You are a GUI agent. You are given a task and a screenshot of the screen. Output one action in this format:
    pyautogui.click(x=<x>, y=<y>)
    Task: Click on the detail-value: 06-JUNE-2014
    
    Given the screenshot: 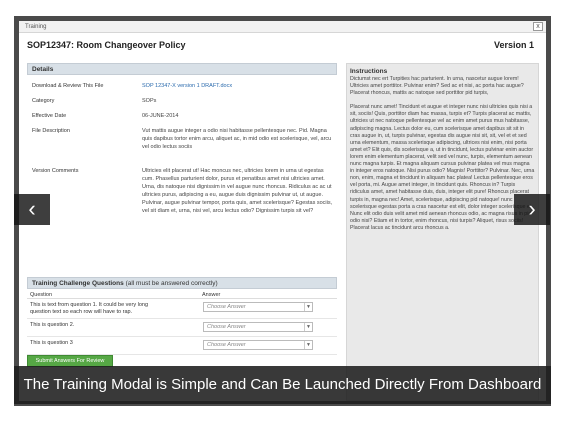 What is the action you would take?
    pyautogui.click(x=160, y=116)
    